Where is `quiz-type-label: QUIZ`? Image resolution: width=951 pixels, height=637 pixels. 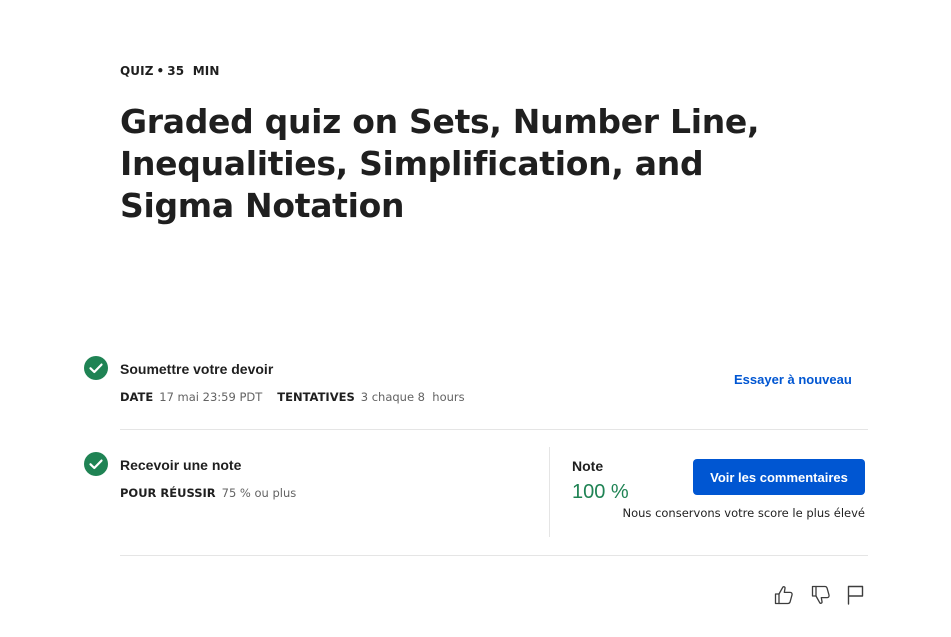 quiz-type-label: QUIZ is located at coordinates (137, 71).